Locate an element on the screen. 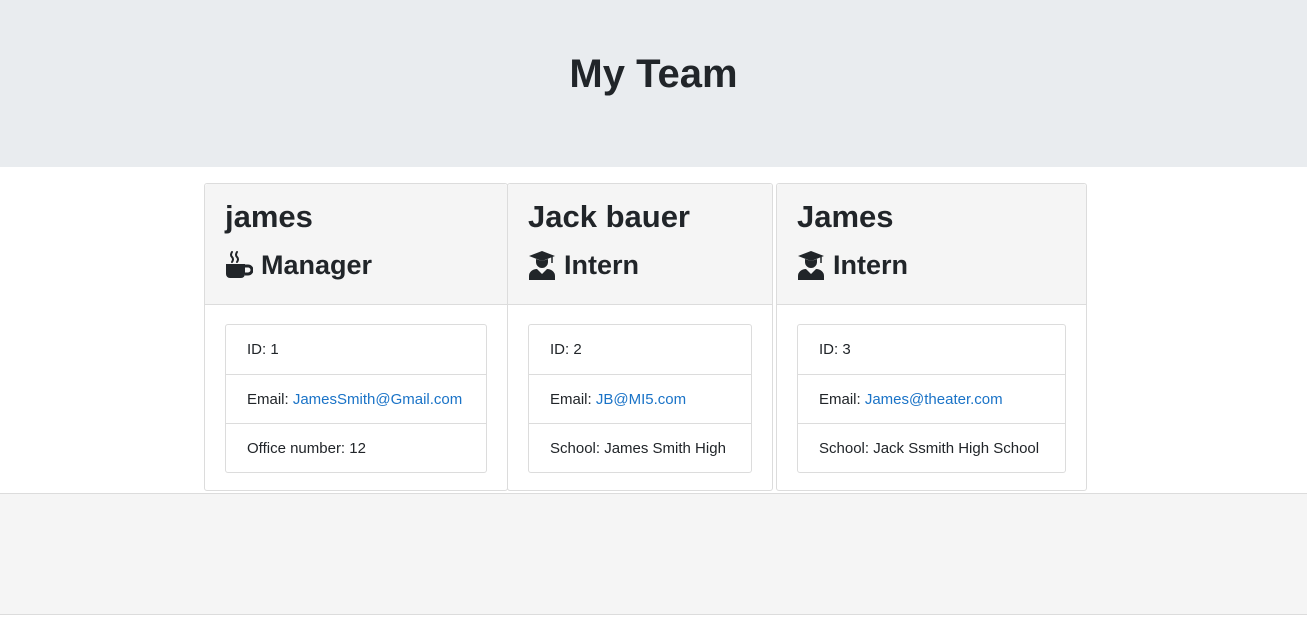 The width and height of the screenshot is (1307, 631). employee-school: School: Jack Ssmith High School is located at coordinates (931, 447).